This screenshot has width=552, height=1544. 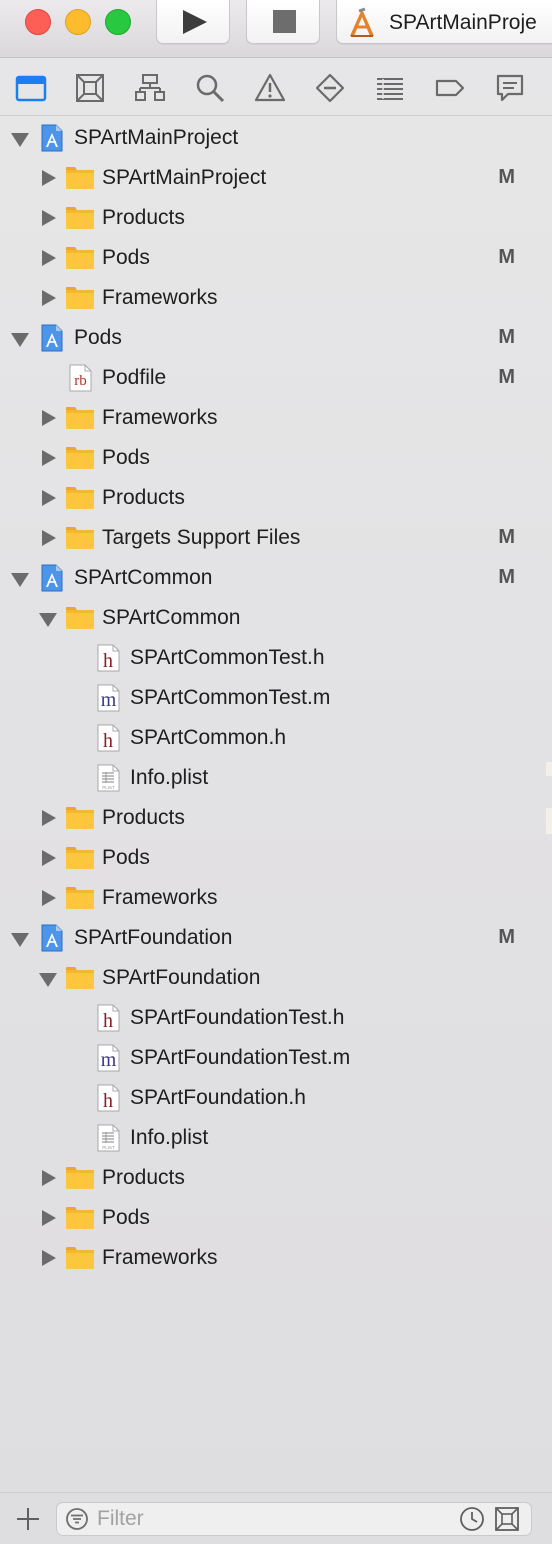 What do you see at coordinates (276, 1018) in the screenshot?
I see `tree-file-row: h SPArtFoundationTest.h` at bounding box center [276, 1018].